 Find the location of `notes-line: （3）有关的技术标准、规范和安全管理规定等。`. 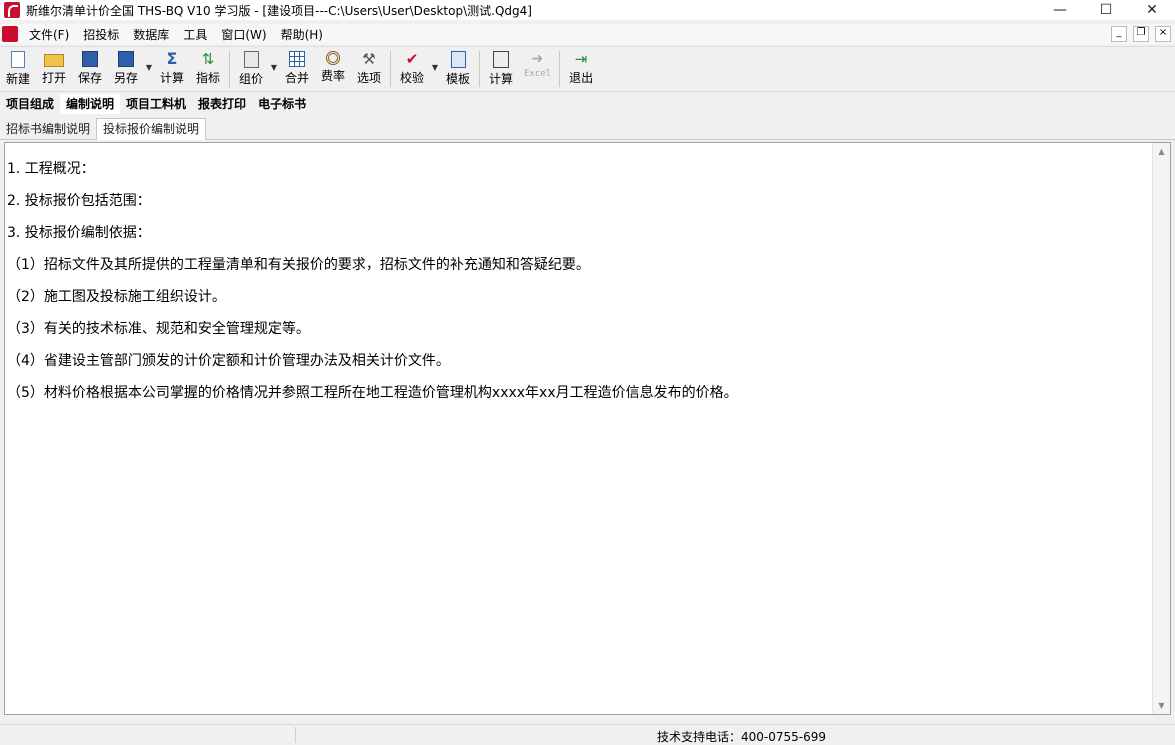

notes-line: （3）有关的技术标准、规范和安全管理规定等。 is located at coordinates (577, 329).